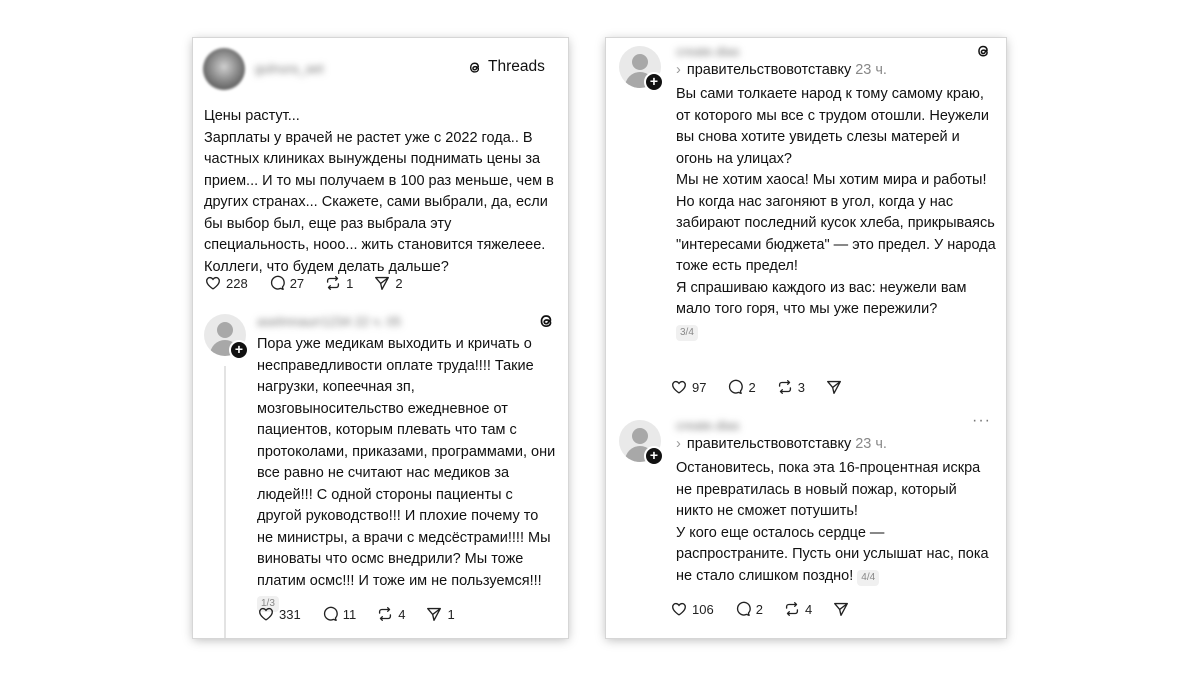  Describe the element at coordinates (224, 69) in the screenshot. I see `author-avatar` at that location.